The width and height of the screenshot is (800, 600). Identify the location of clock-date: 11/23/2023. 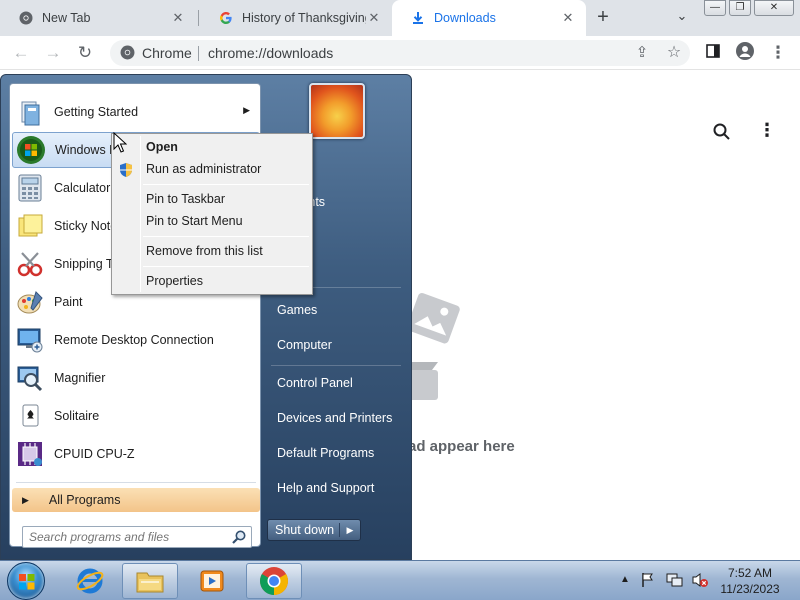
(750, 589).